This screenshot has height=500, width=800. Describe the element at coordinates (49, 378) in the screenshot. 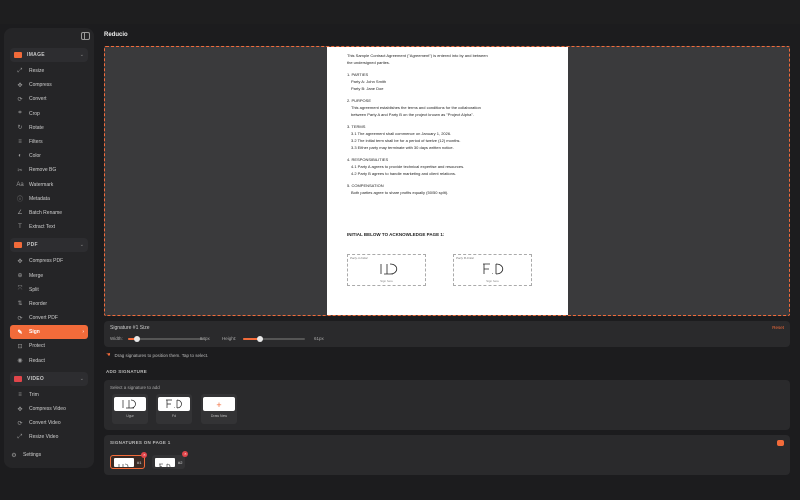

I see `section-header-video: VIDEO ⌄` at that location.